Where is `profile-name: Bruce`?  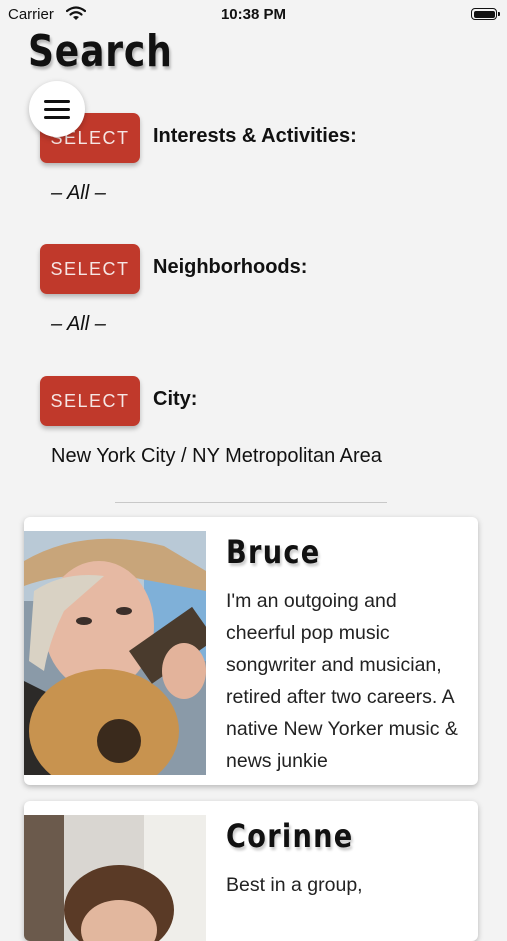
profile-name: Bruce is located at coordinates (273, 552).